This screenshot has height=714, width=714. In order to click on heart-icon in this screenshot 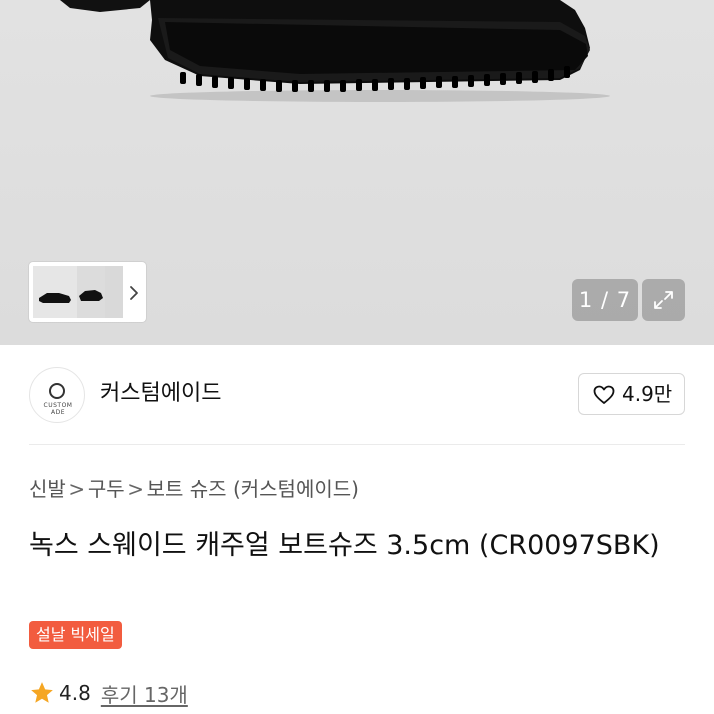, I will do `click(604, 394)`.